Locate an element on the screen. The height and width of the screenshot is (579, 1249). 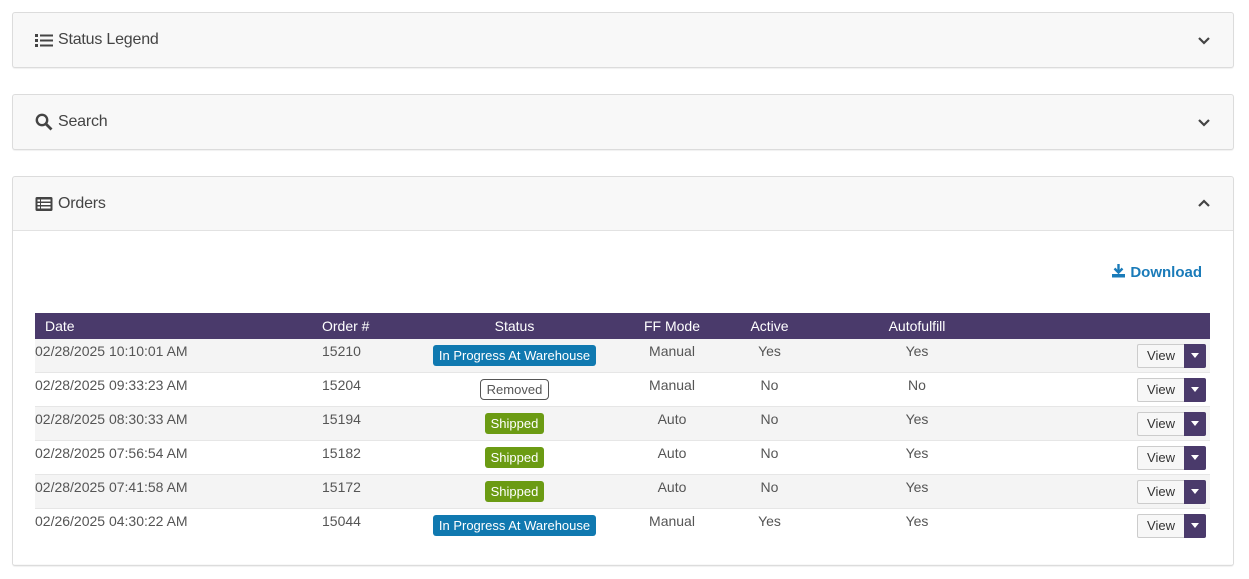
cell-autofulfill: No is located at coordinates (917, 389).